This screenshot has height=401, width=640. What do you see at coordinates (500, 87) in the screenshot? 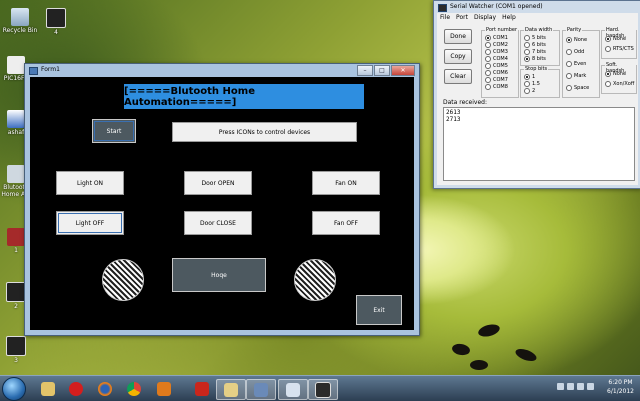
I see `option-label: COM8` at bounding box center [500, 87].